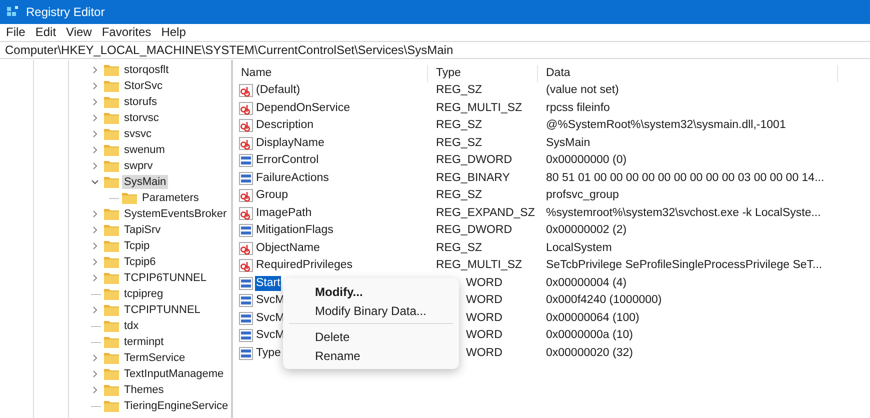 This screenshot has width=870, height=418. Describe the element at coordinates (278, 90) in the screenshot. I see `value-name: (Default)` at that location.